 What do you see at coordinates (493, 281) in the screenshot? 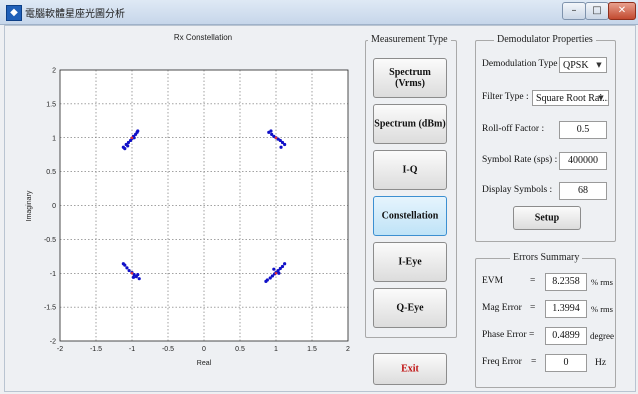
I see `evm-label: EVM` at bounding box center [493, 281].